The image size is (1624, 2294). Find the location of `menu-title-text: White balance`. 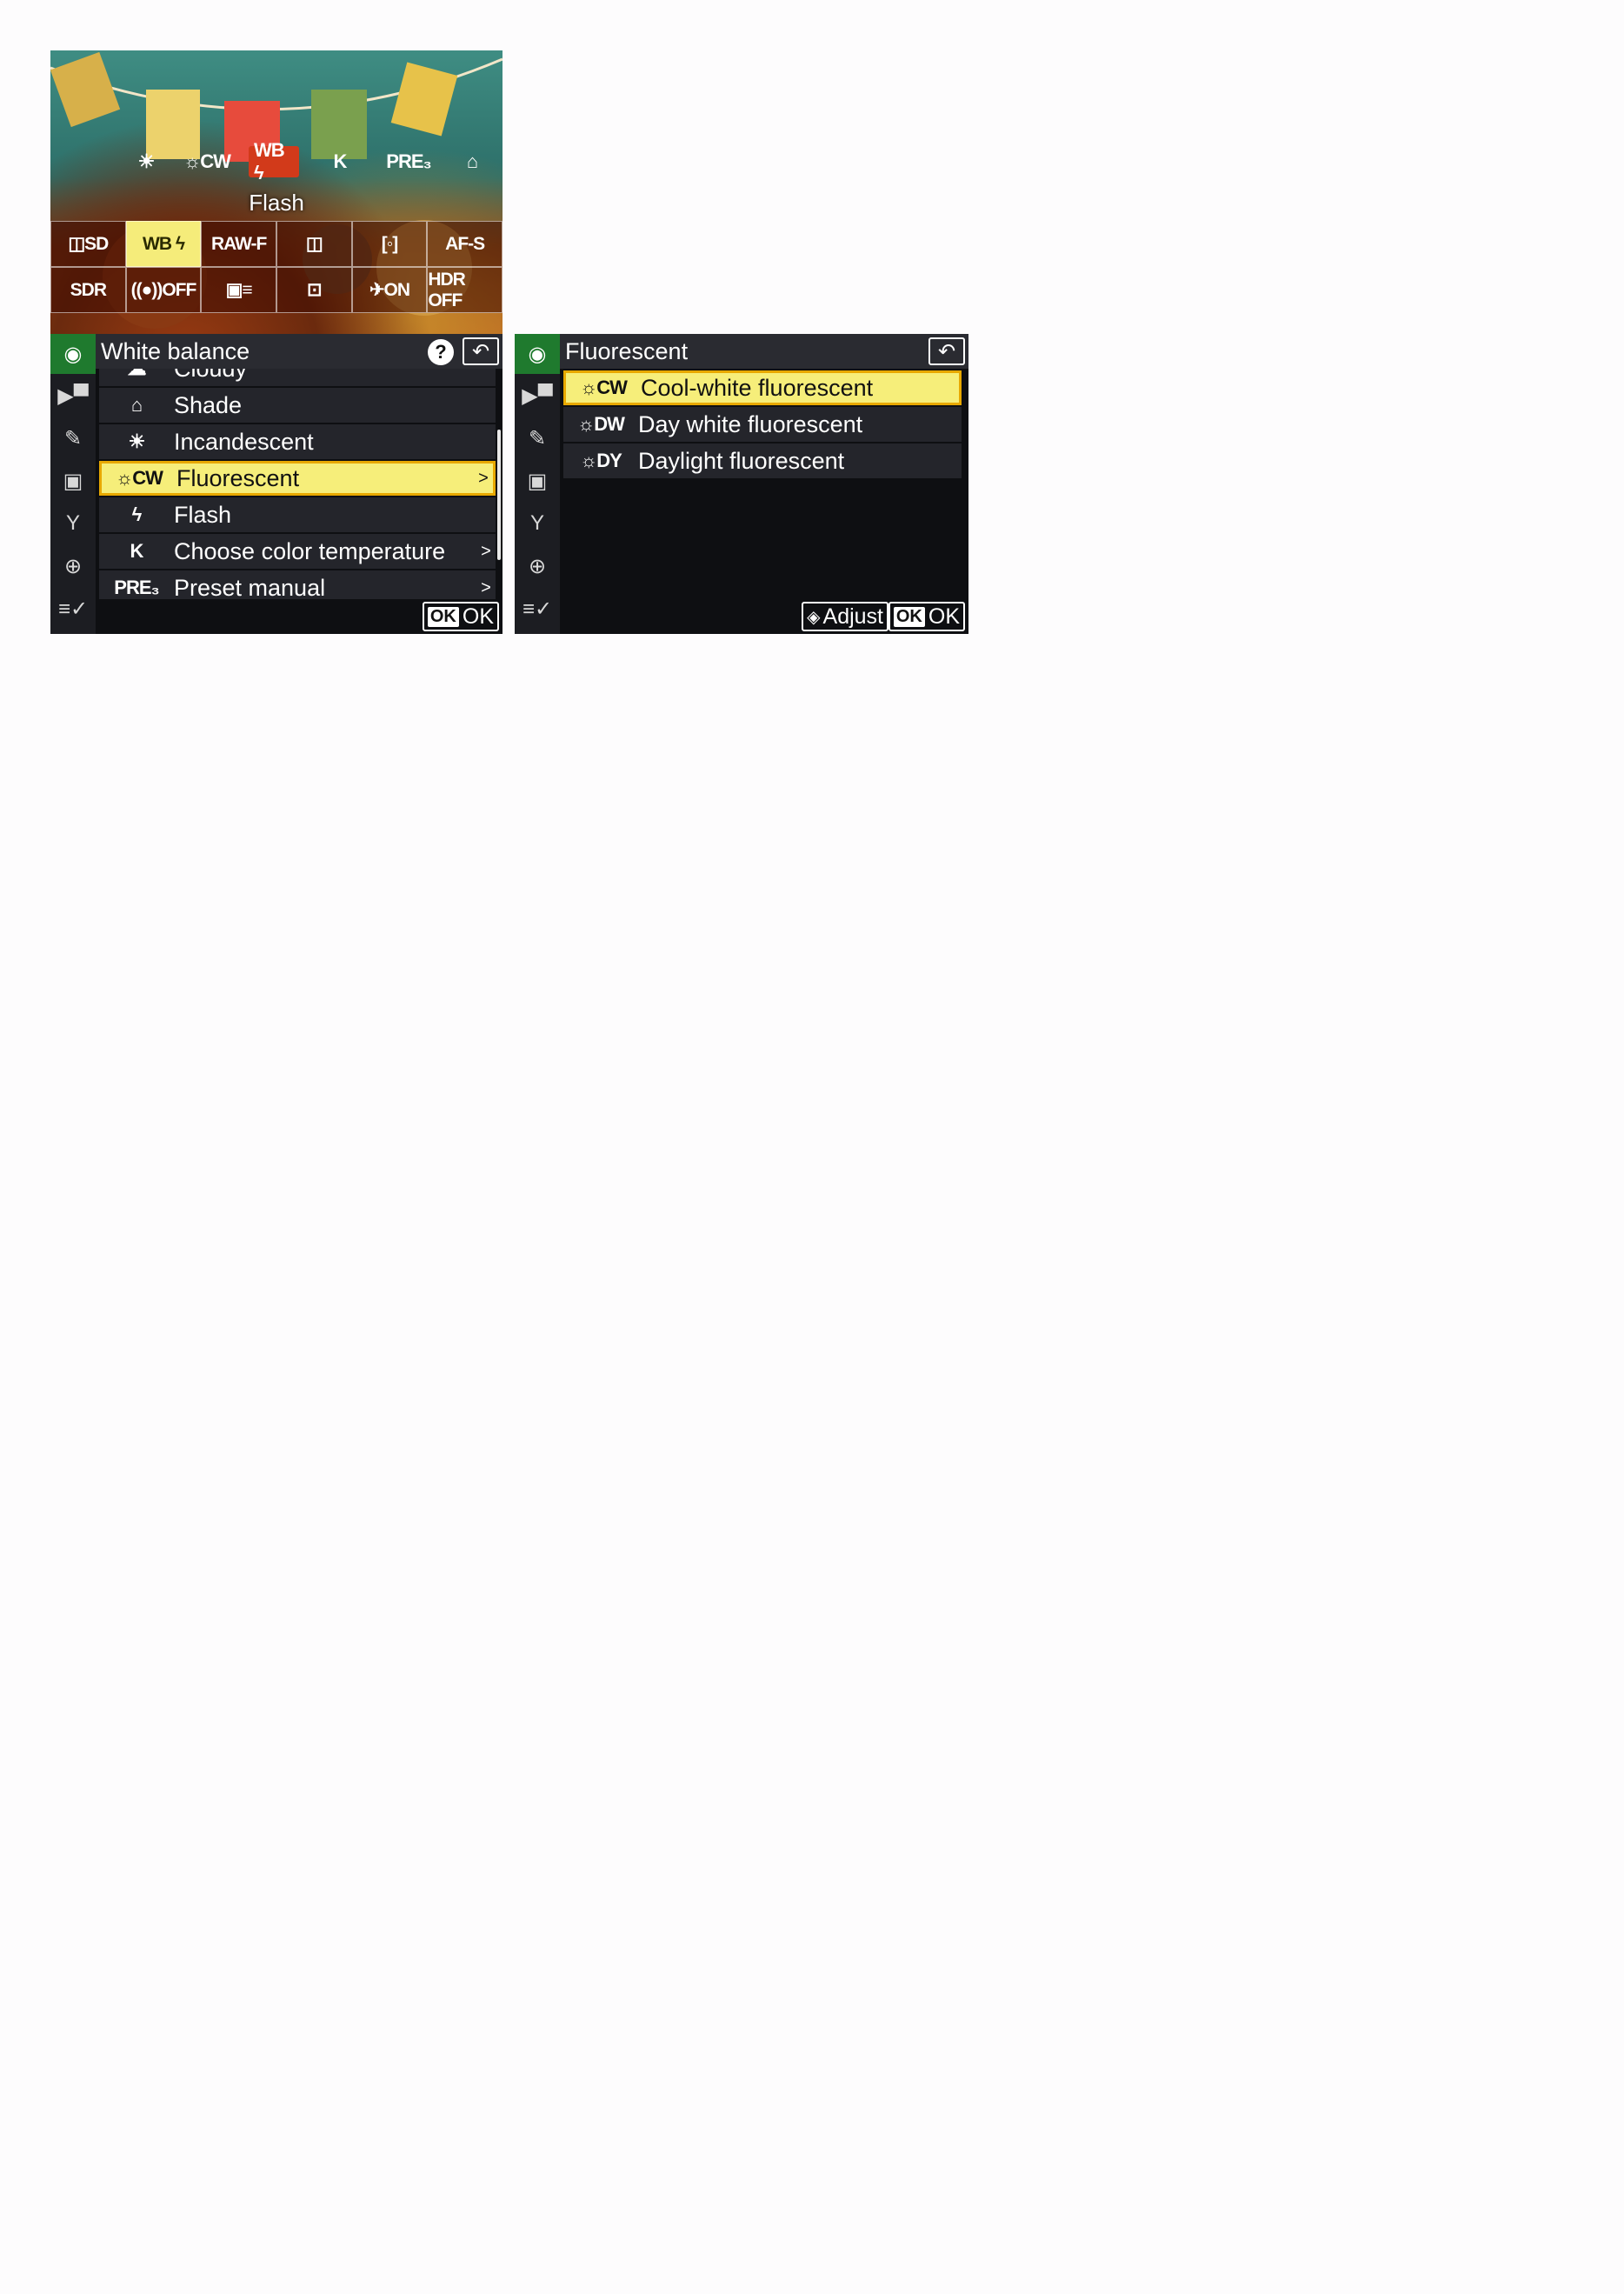

menu-title-text: White balance is located at coordinates (175, 350).